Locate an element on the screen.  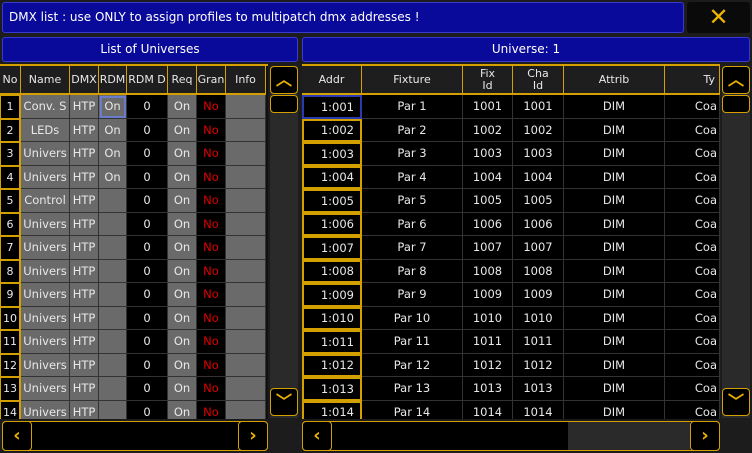
universes-horizontal-scrollbar is located at coordinates (135, 436).